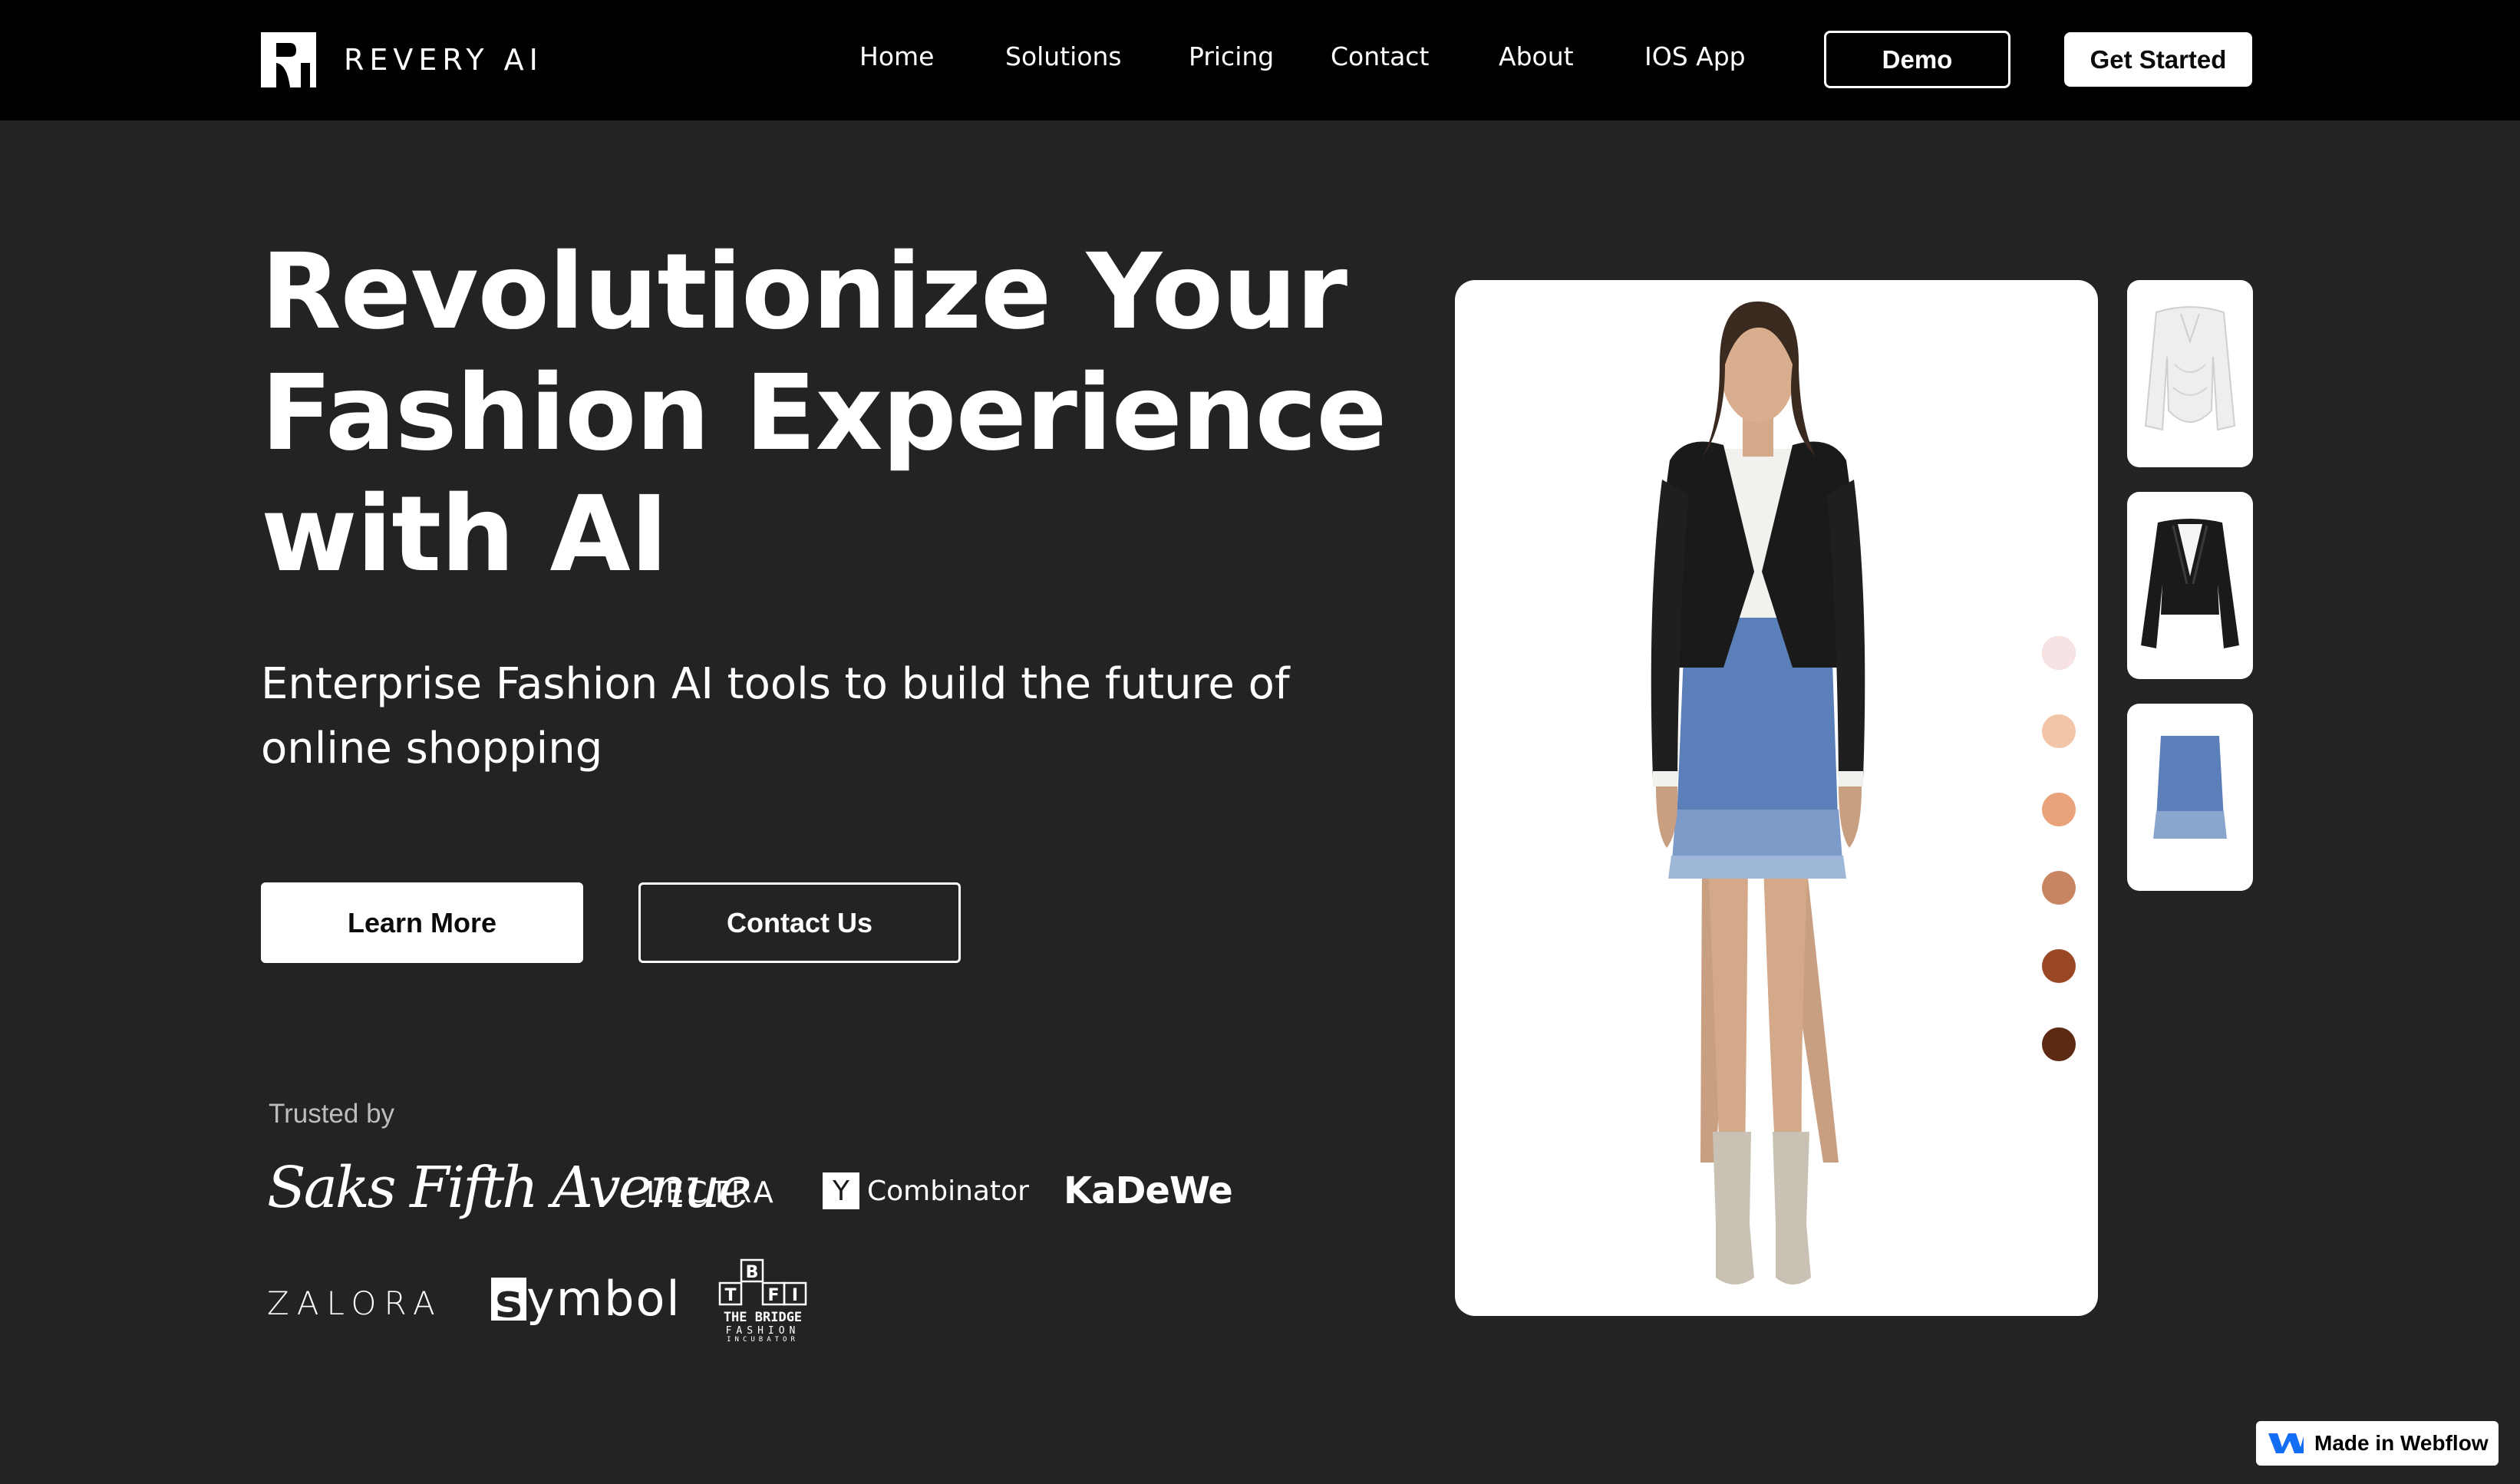 The width and height of the screenshot is (2520, 1484). Describe the element at coordinates (804, 292) in the screenshot. I see `hero-title-line-1: Revolutionize Your` at that location.